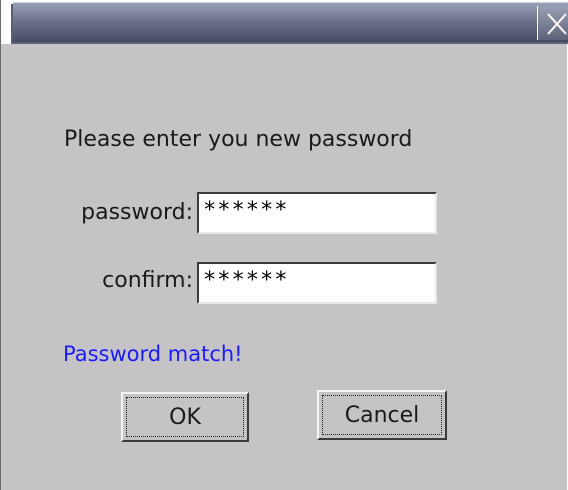  I want to click on cancel-button: Cancel, so click(382, 415).